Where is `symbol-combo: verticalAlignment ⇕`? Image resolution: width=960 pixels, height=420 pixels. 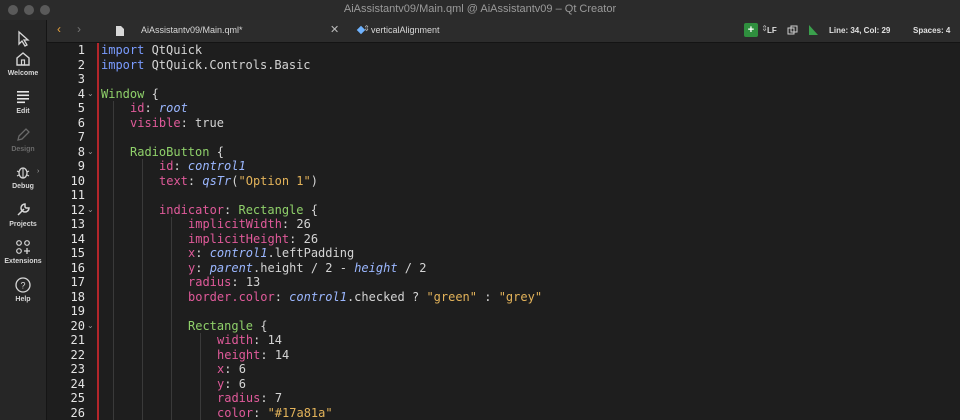
symbol-combo: verticalAlignment ⇕ is located at coordinates (564, 31).